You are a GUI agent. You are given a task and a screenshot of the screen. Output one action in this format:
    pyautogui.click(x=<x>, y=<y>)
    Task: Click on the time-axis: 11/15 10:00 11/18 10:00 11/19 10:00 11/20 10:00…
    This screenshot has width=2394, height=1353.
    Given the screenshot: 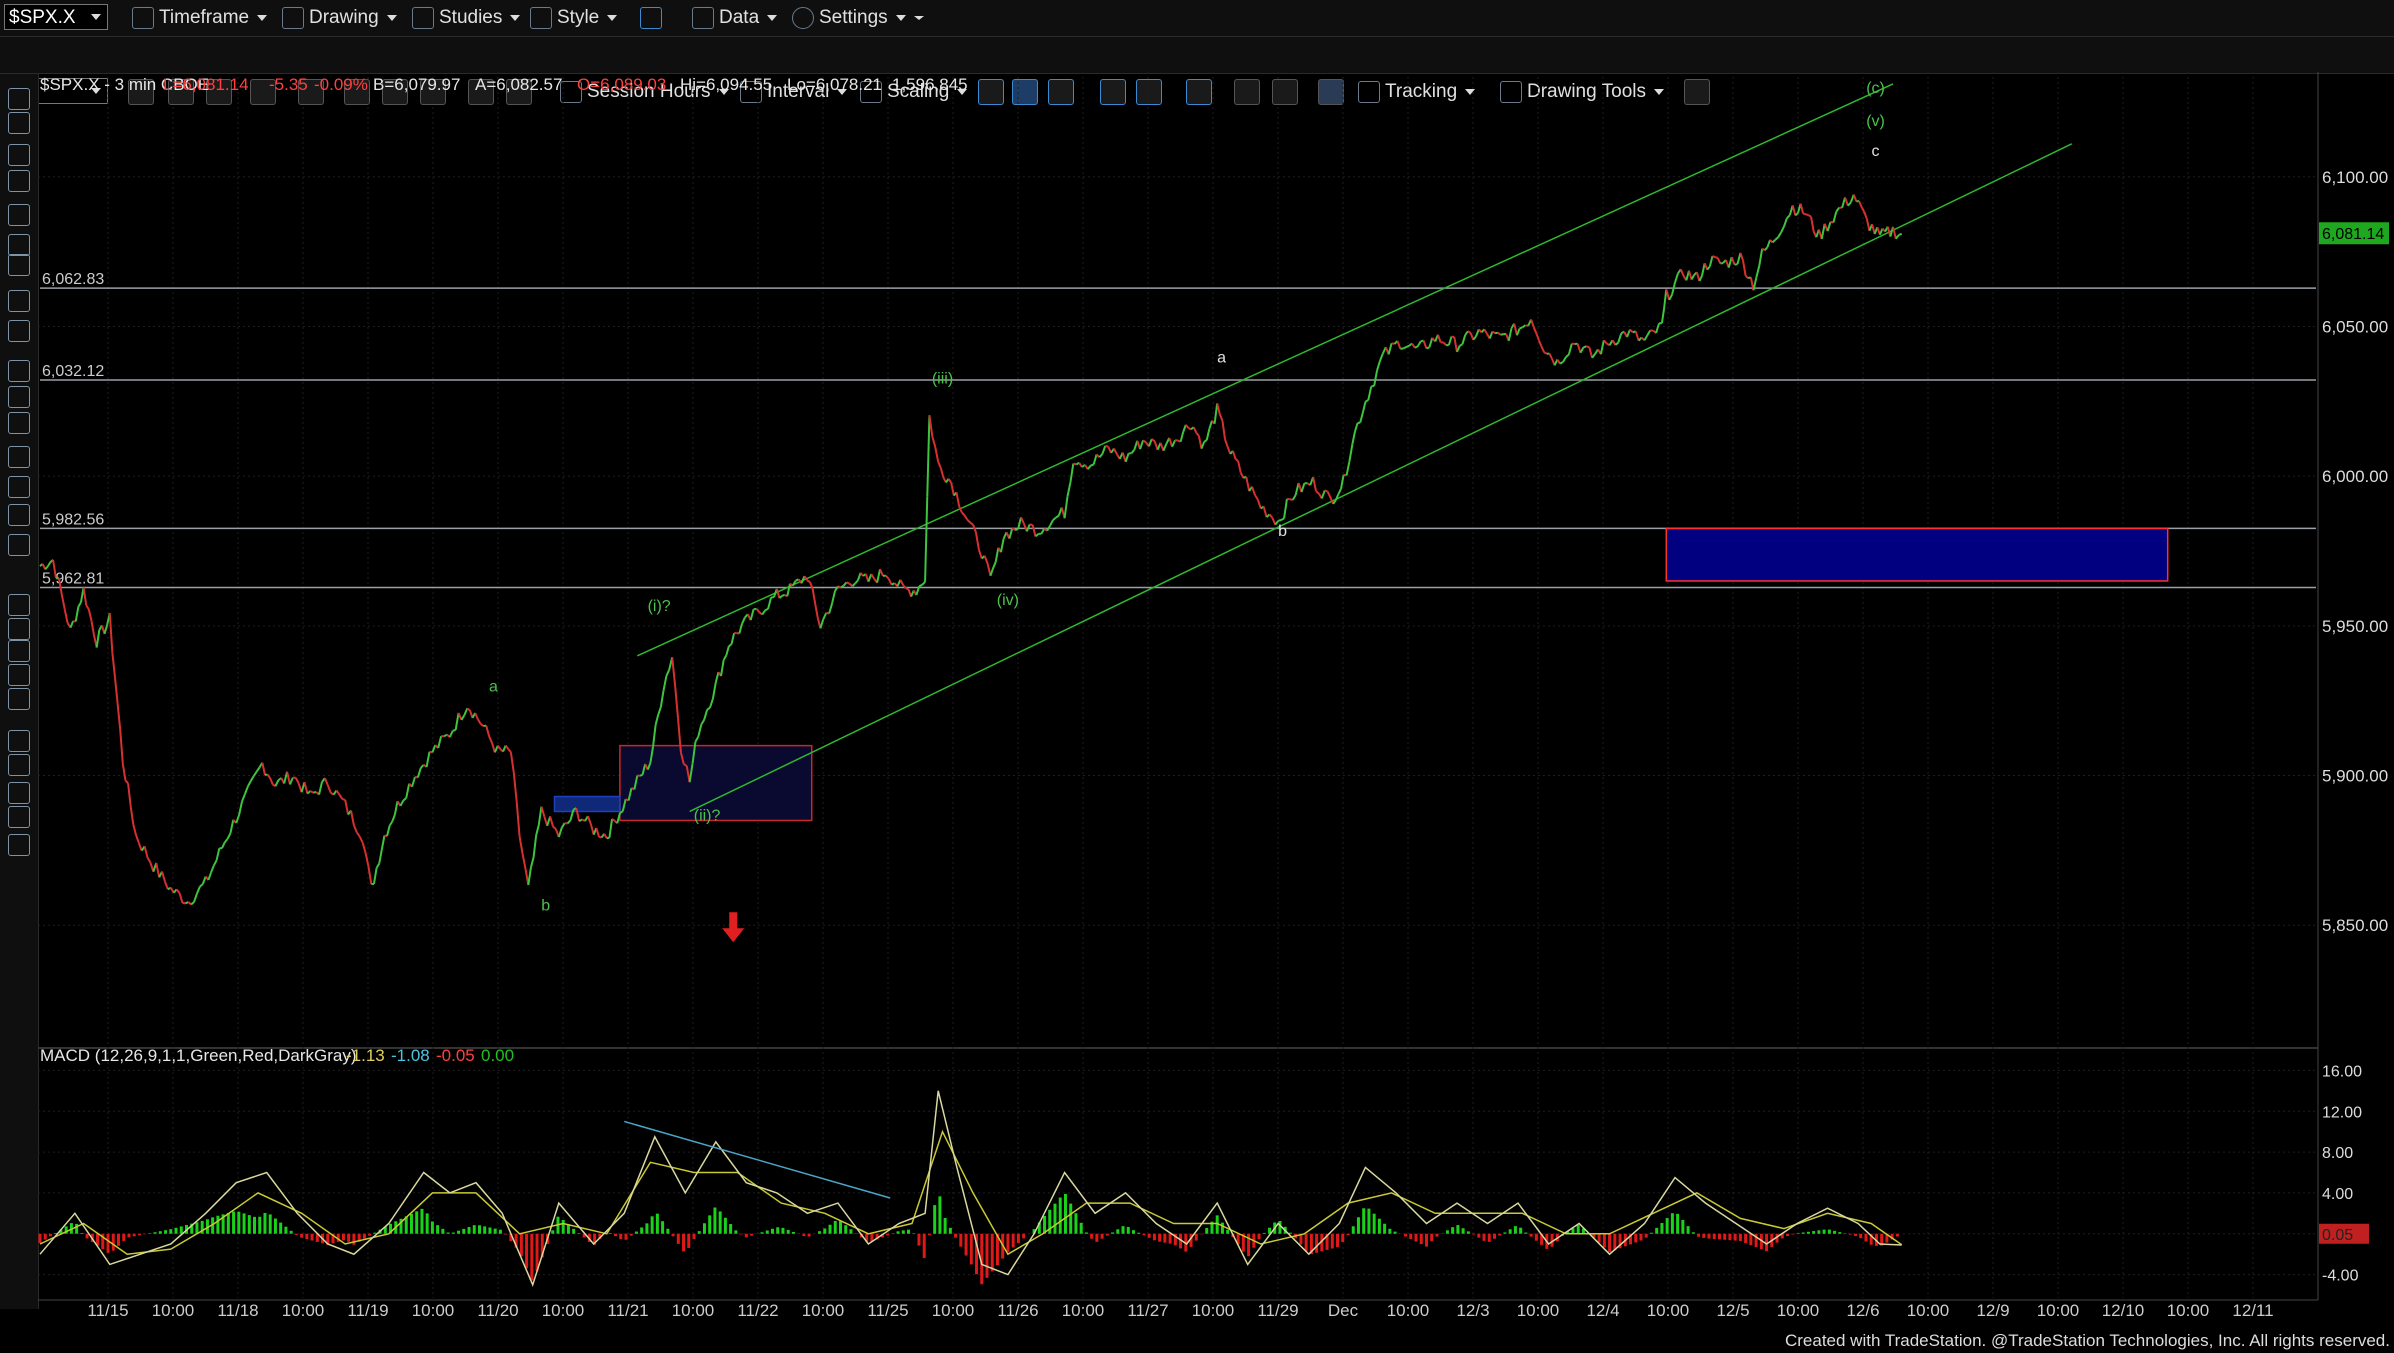 What is the action you would take?
    pyautogui.click(x=1180, y=1310)
    